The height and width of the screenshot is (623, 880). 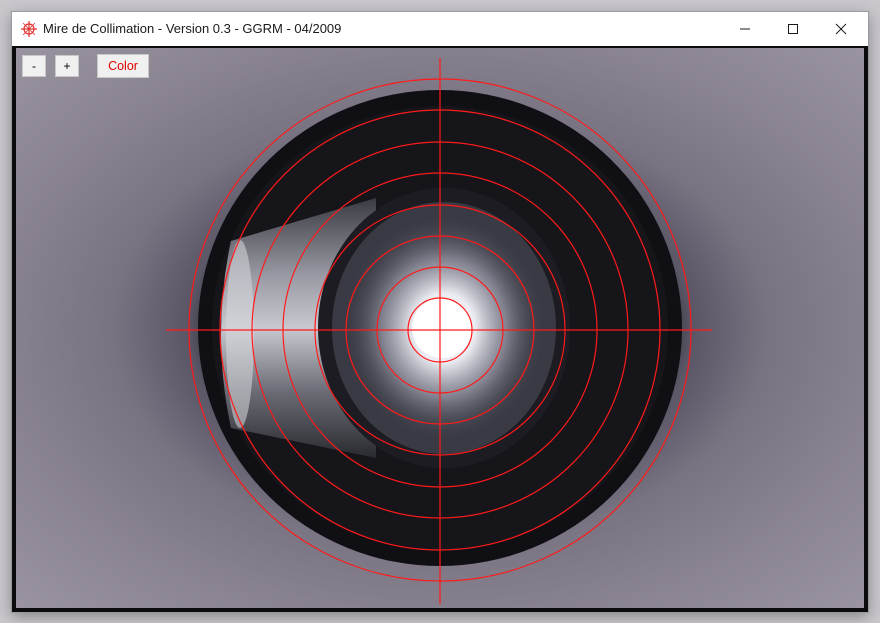 I want to click on maximize-icon, so click(x=793, y=29).